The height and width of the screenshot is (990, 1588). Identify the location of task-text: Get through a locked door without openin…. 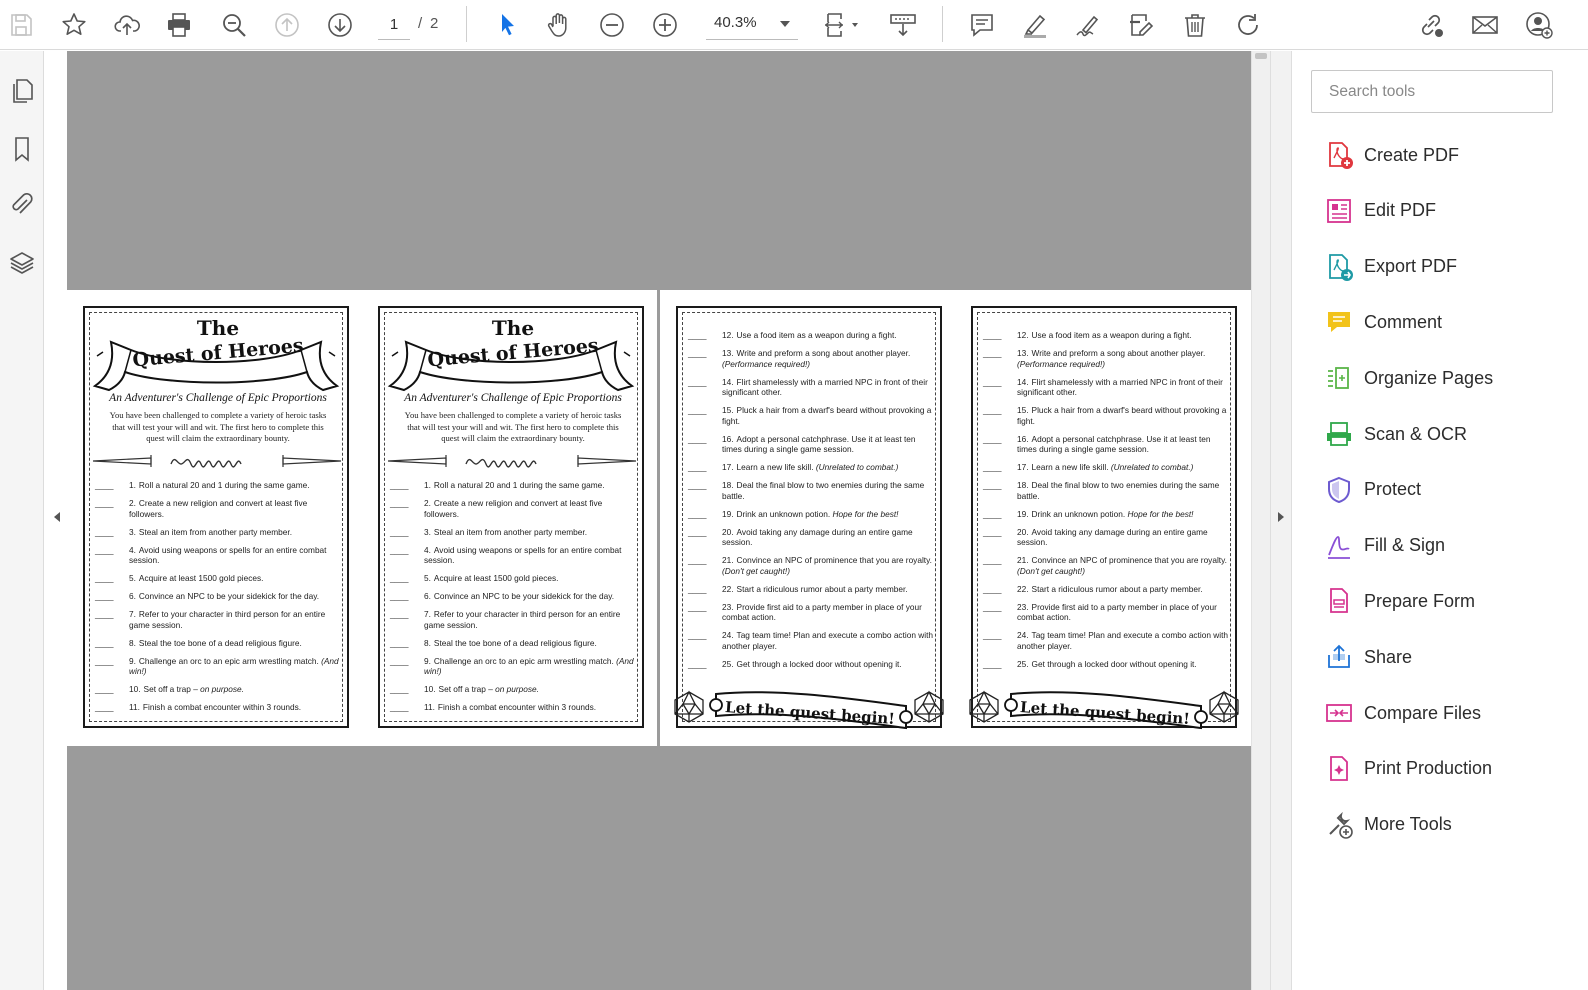
(1114, 663).